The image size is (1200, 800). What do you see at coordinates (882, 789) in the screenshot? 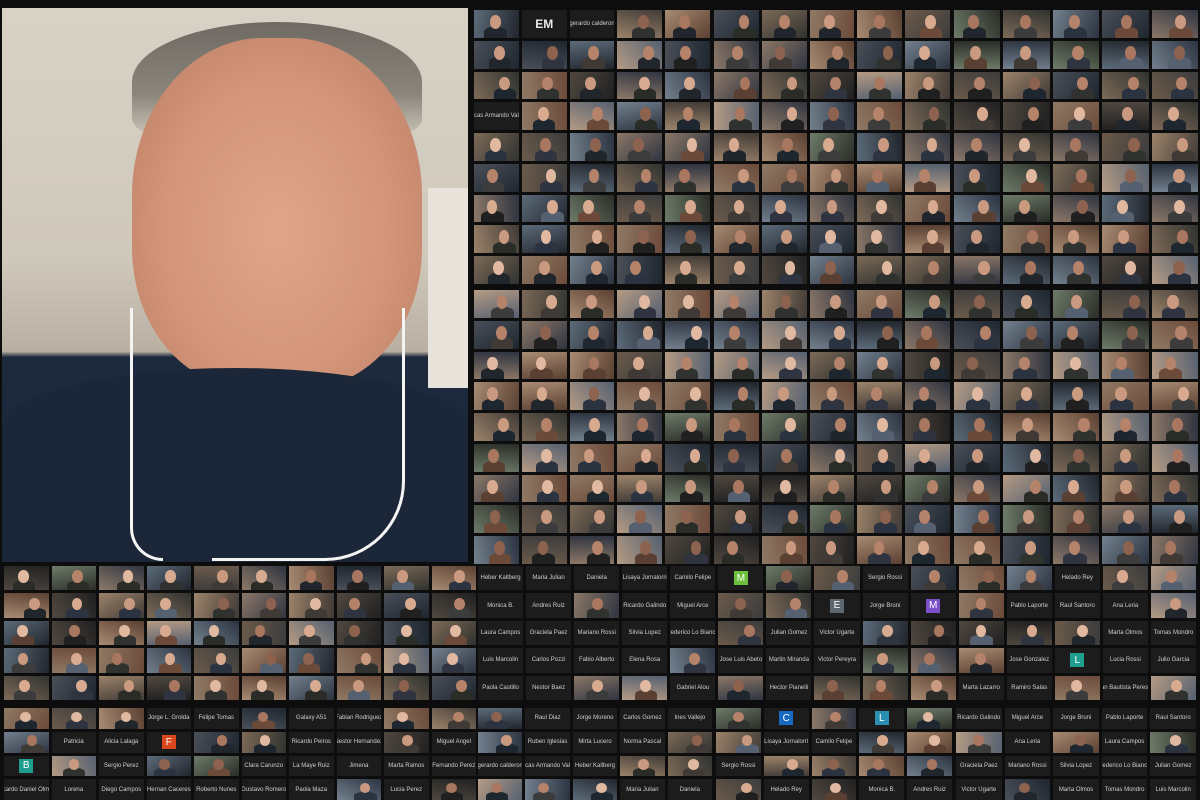
I see `participant-name-tile: Monica B.` at bounding box center [882, 789].